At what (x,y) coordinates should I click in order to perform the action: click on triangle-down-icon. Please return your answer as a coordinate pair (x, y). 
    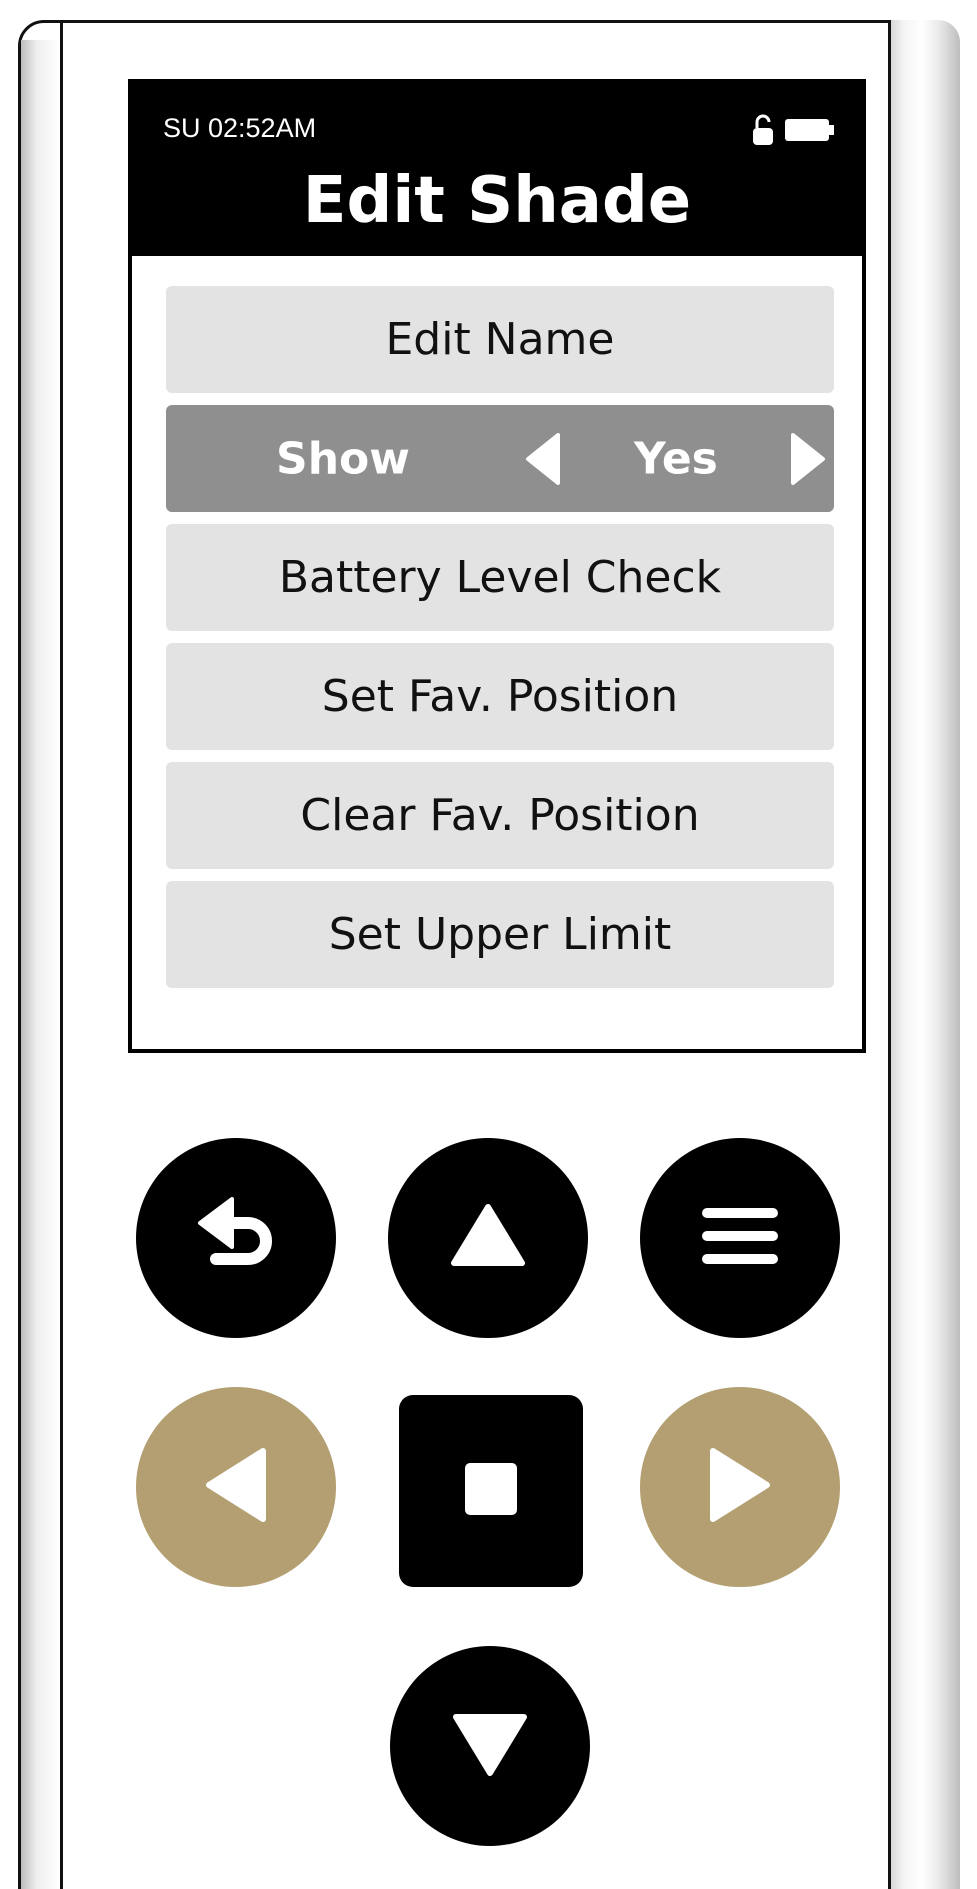
    Looking at the image, I should click on (490, 1746).